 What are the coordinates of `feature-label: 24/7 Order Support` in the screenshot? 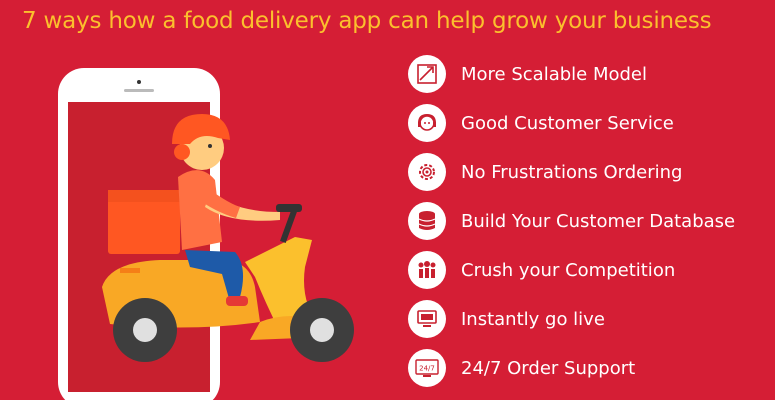 It's located at (548, 368).